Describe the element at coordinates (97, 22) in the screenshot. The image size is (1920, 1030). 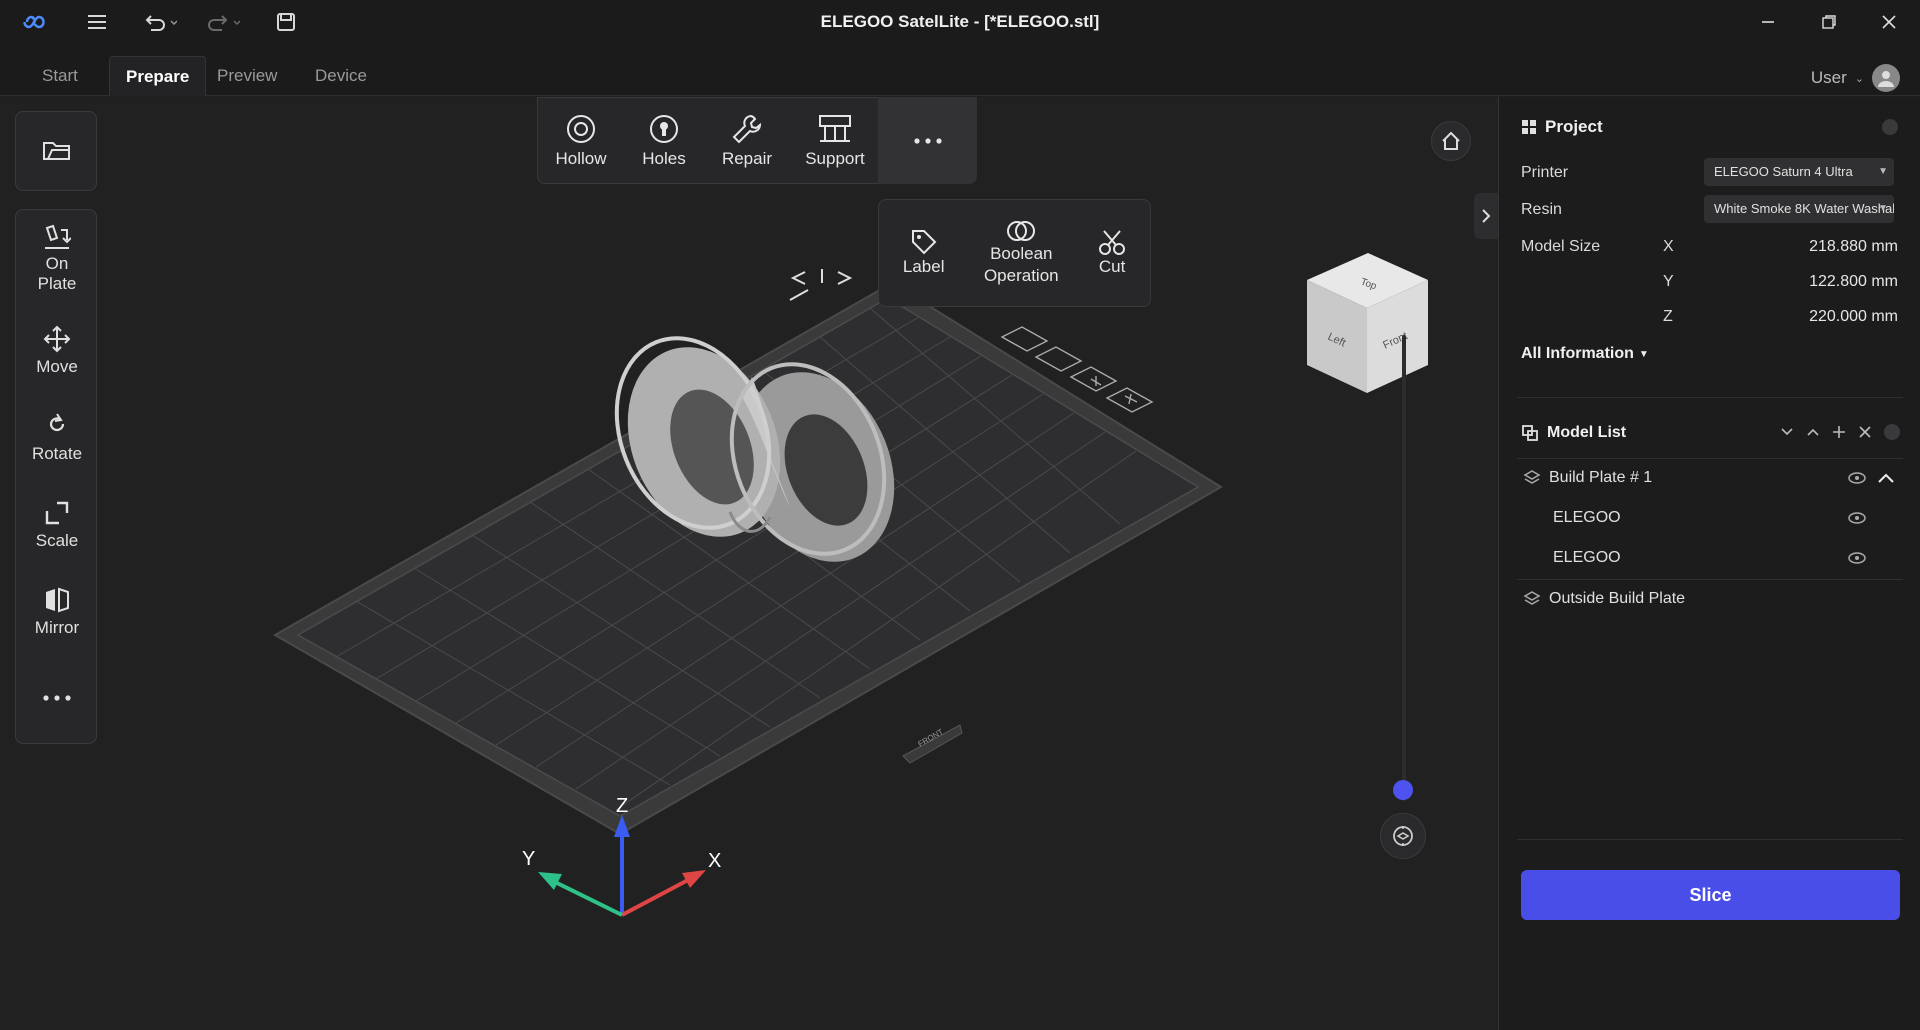
I see `hamburger-menu-icon` at that location.